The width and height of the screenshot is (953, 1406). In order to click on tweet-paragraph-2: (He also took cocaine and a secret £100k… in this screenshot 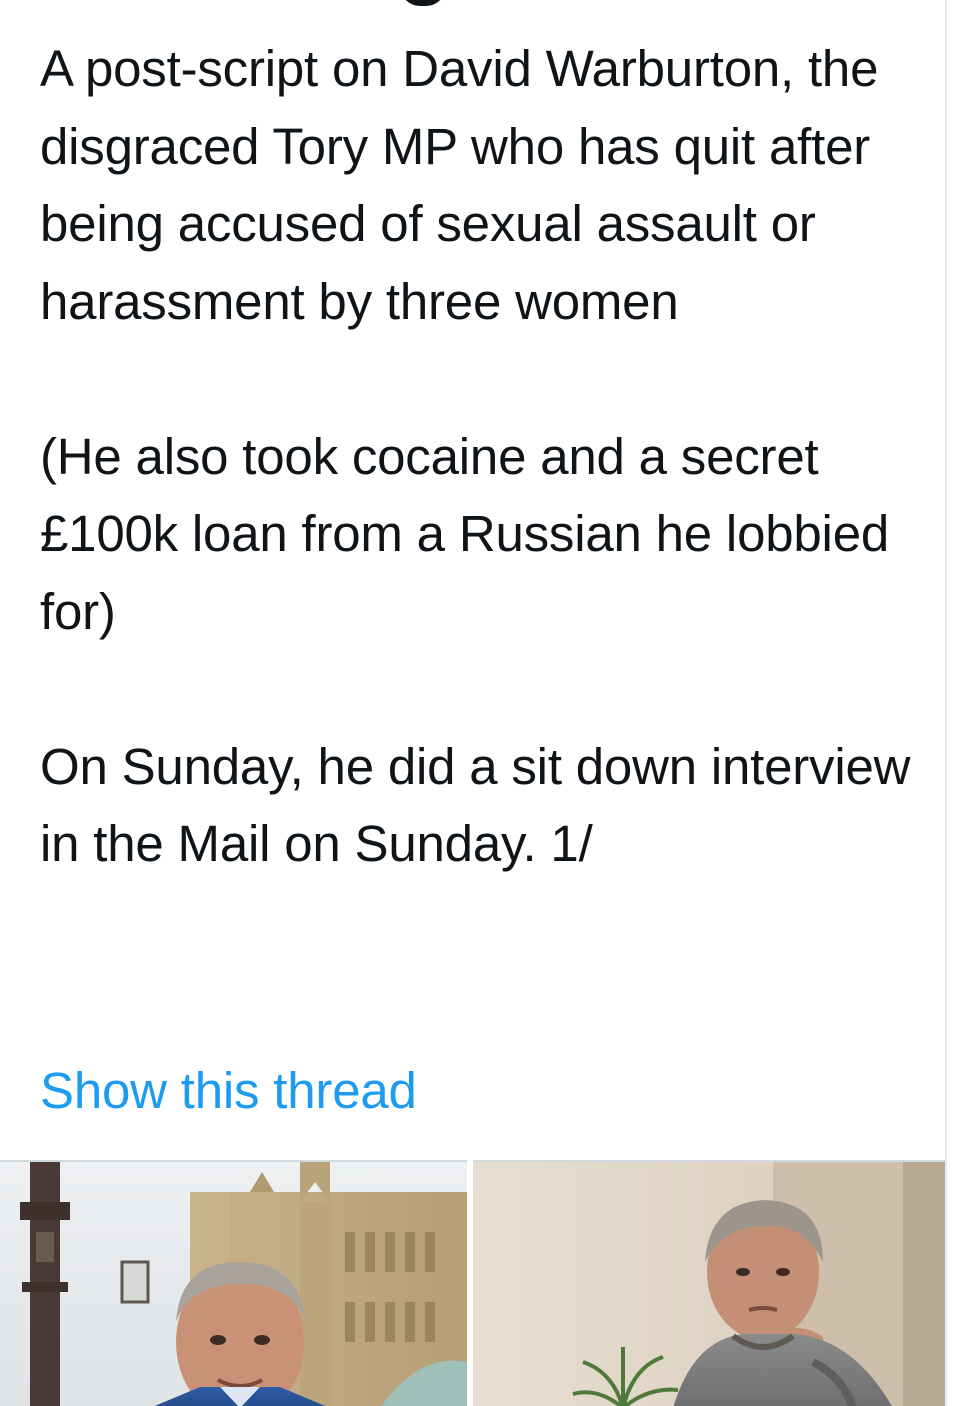, I will do `click(465, 533)`.